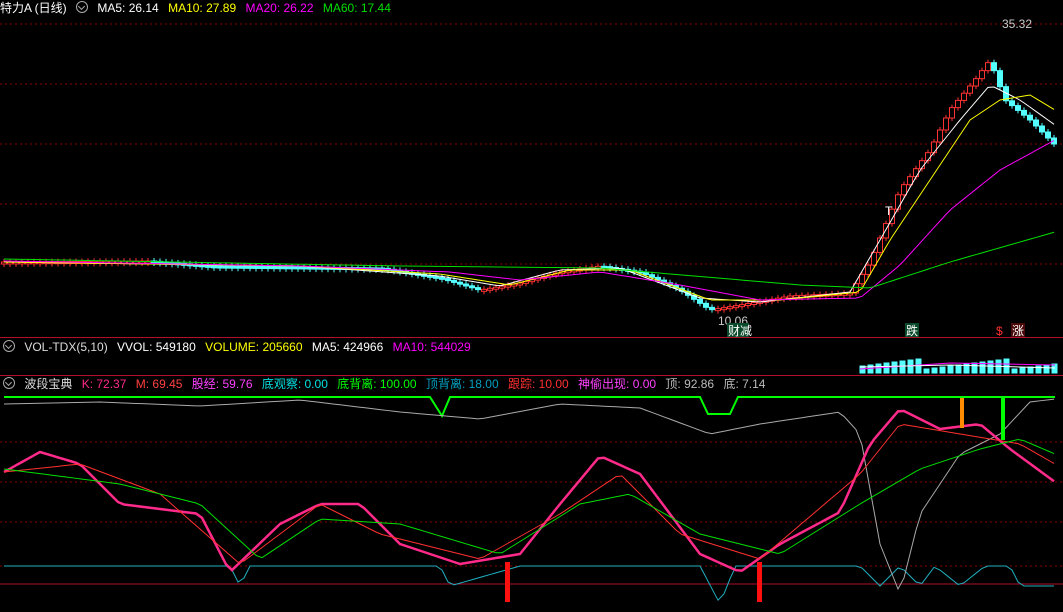  What do you see at coordinates (912, 330) in the screenshot?
I see `marker-fall: 跌` at bounding box center [912, 330].